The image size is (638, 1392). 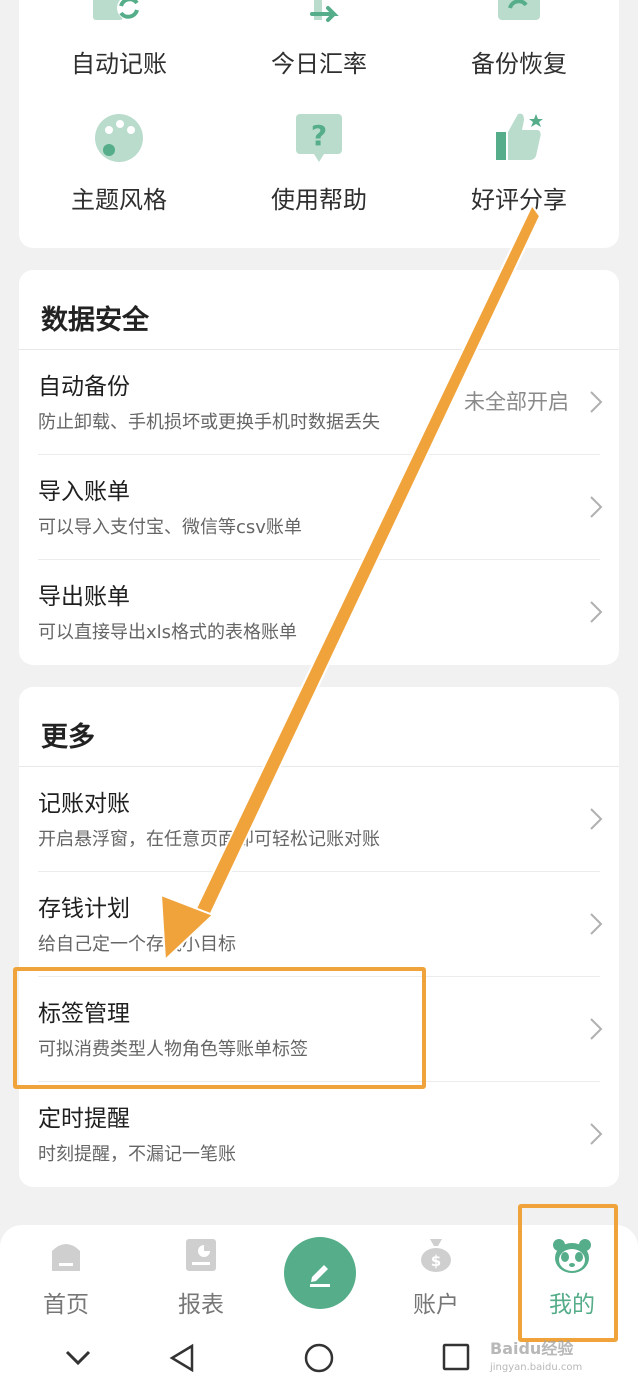 I want to click on nav-account: $ 账户, so click(x=436, y=1274).